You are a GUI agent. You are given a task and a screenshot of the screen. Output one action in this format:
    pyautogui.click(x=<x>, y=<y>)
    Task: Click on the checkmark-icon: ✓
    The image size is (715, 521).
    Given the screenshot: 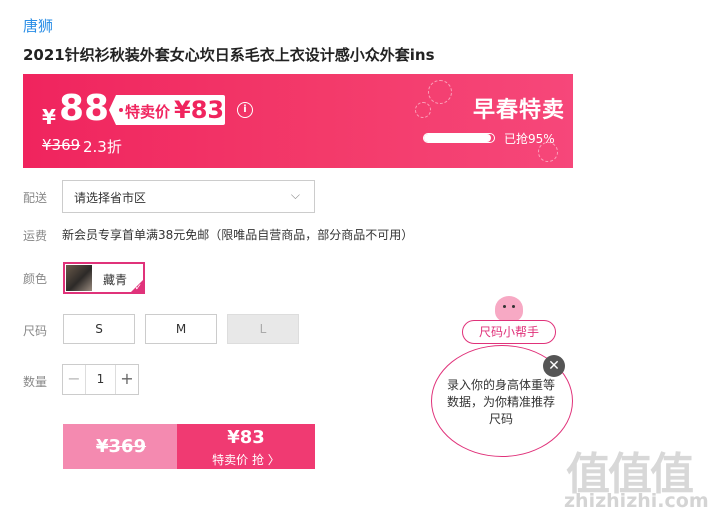 What is the action you would take?
    pyautogui.click(x=138, y=288)
    